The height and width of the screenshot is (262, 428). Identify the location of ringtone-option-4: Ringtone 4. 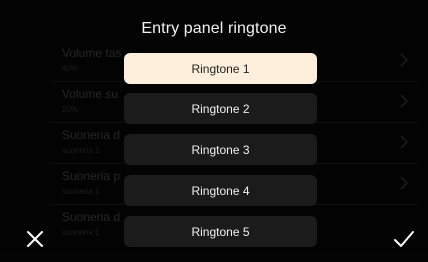
(220, 190).